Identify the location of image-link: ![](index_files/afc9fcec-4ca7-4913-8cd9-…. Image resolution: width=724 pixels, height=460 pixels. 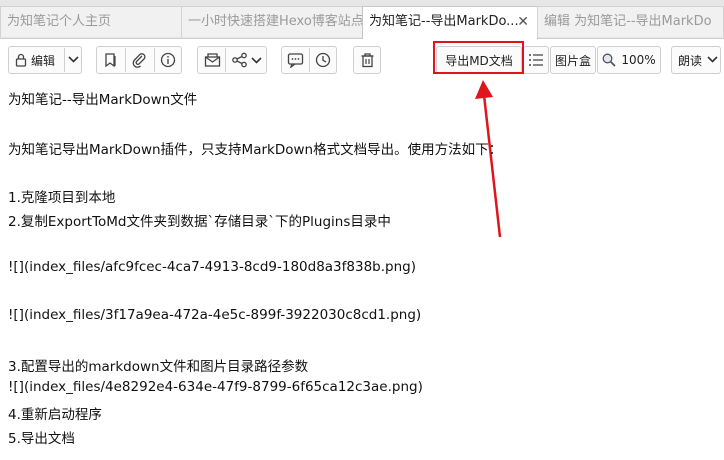
(212, 267).